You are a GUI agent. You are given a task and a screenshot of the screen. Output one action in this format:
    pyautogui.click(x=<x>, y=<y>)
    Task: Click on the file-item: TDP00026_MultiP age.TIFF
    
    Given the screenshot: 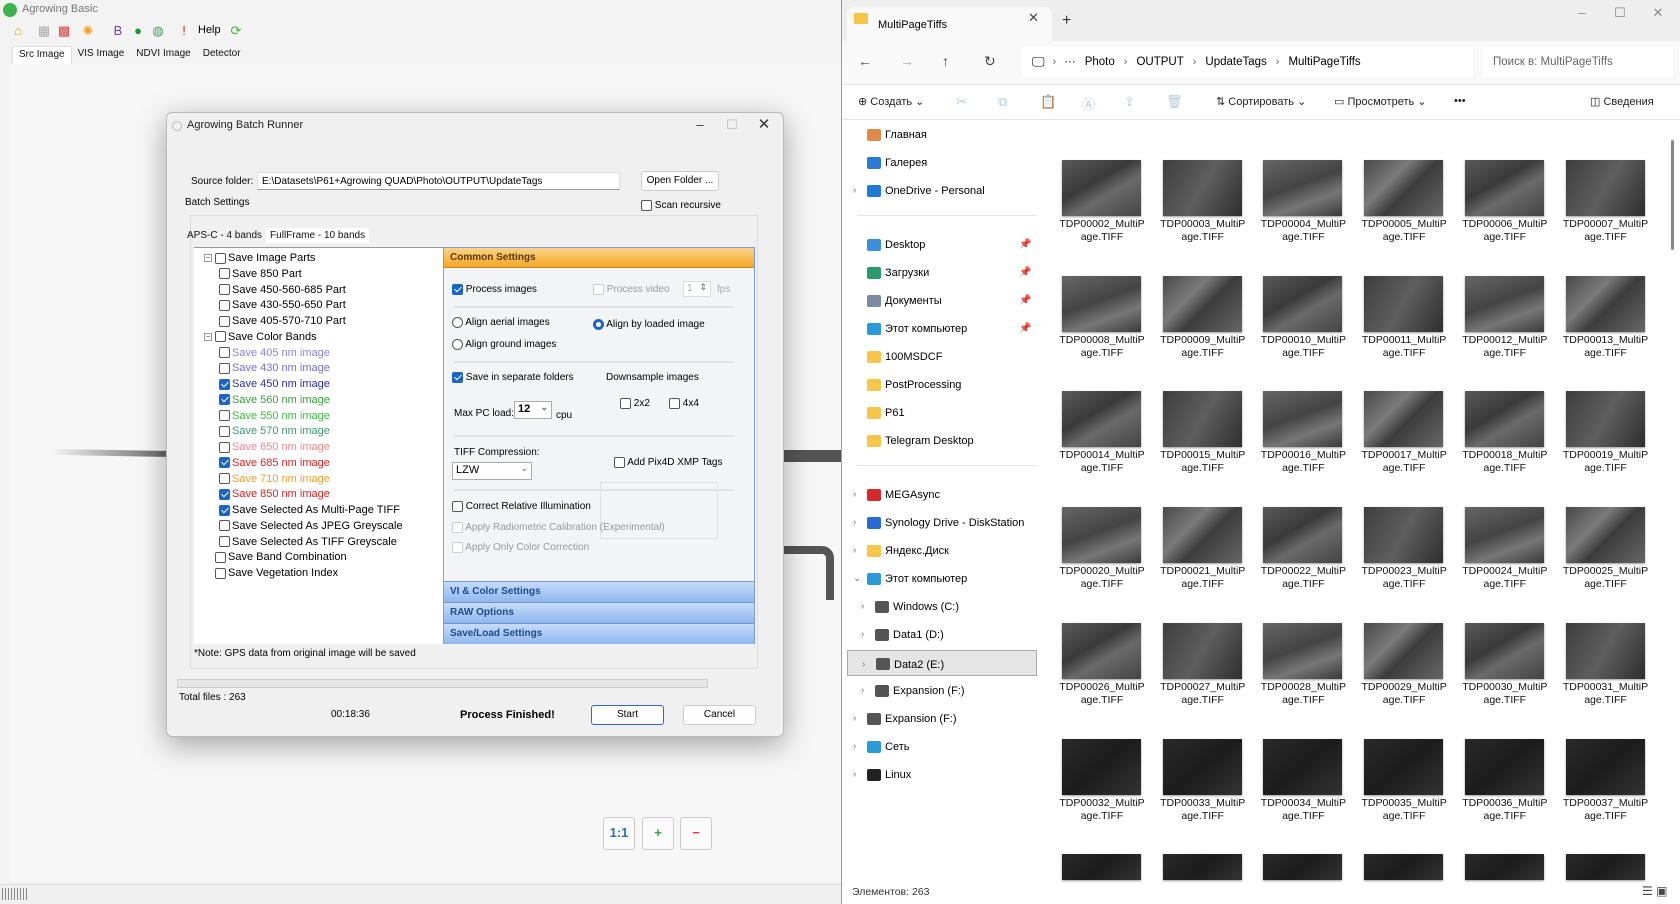 What is the action you would take?
    pyautogui.click(x=1105, y=678)
    